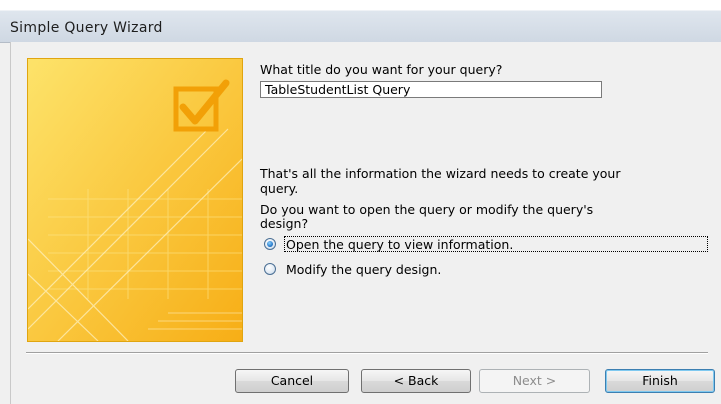 The height and width of the screenshot is (404, 721). I want to click on next-button: Next >, so click(534, 381).